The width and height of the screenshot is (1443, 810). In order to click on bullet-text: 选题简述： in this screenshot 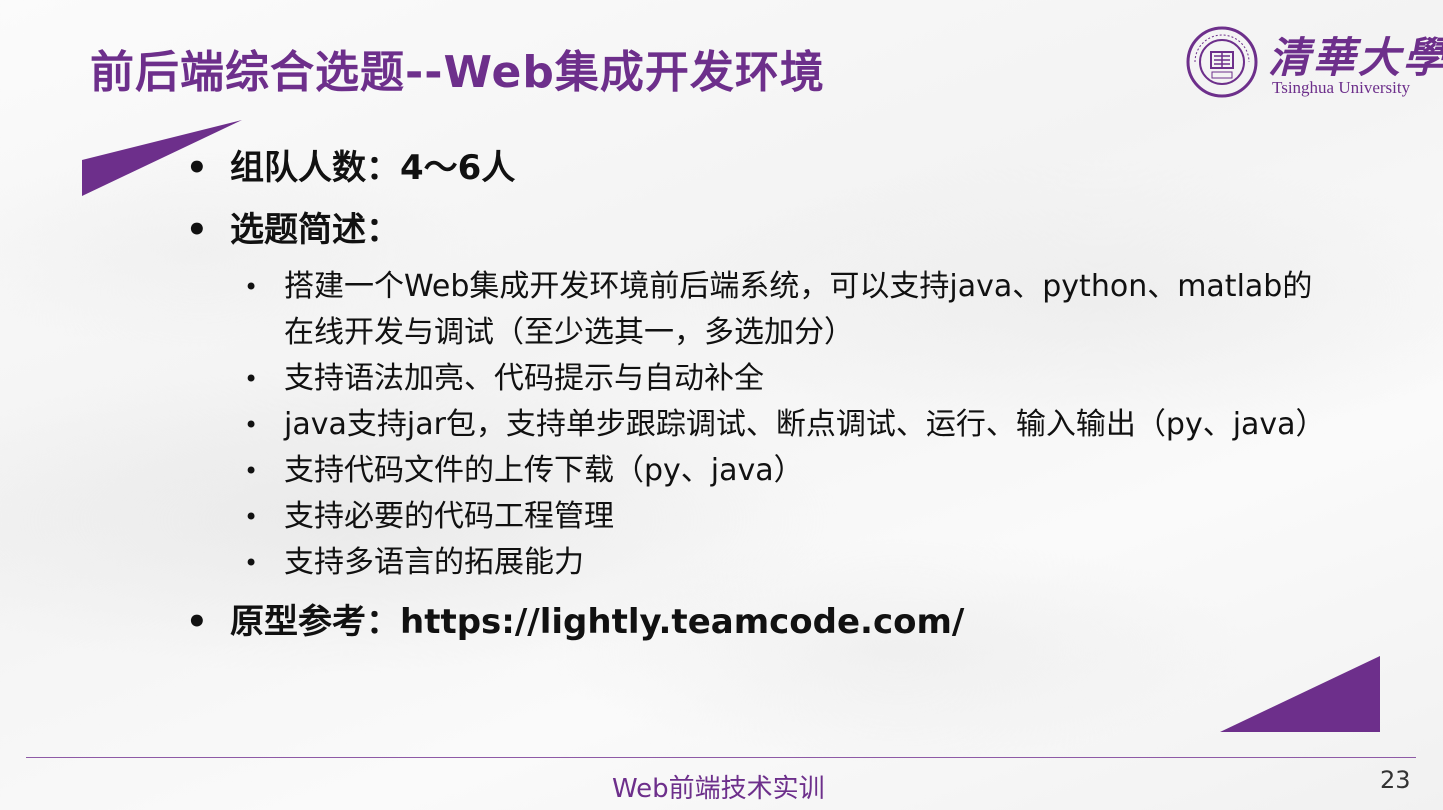, I will do `click(315, 230)`.